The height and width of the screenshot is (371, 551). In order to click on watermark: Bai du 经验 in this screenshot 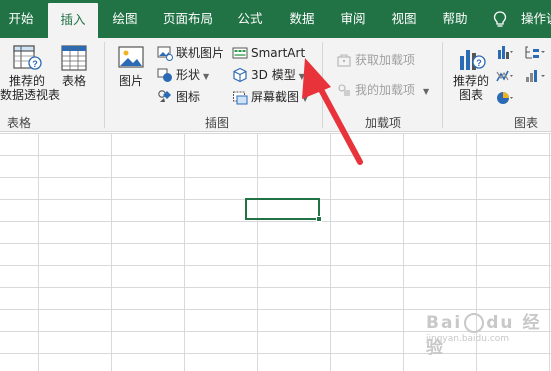, I will do `click(484, 335)`.